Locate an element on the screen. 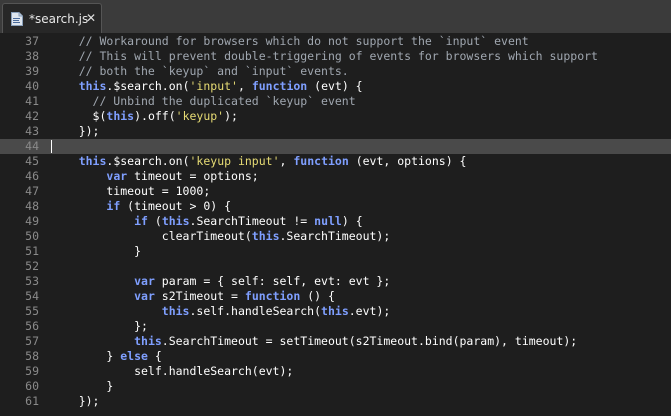 Image resolution: width=671 pixels, height=416 pixels. code-token: else is located at coordinates (134, 356).